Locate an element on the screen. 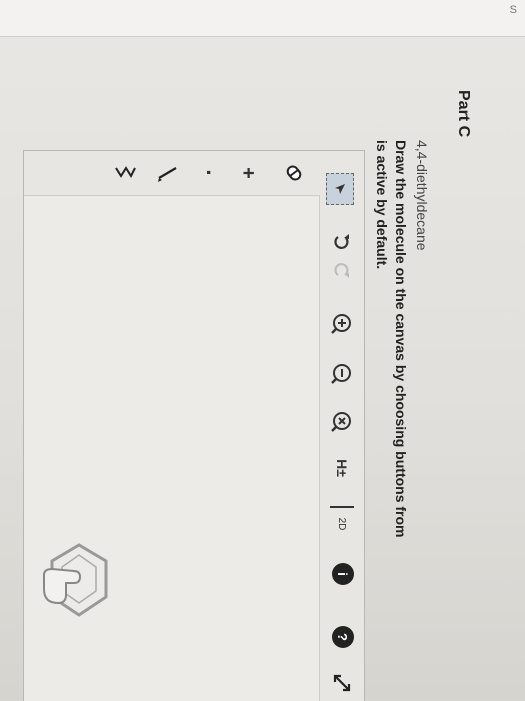 This screenshot has width=525, height=701. undo-button is located at coordinates (342, 242).